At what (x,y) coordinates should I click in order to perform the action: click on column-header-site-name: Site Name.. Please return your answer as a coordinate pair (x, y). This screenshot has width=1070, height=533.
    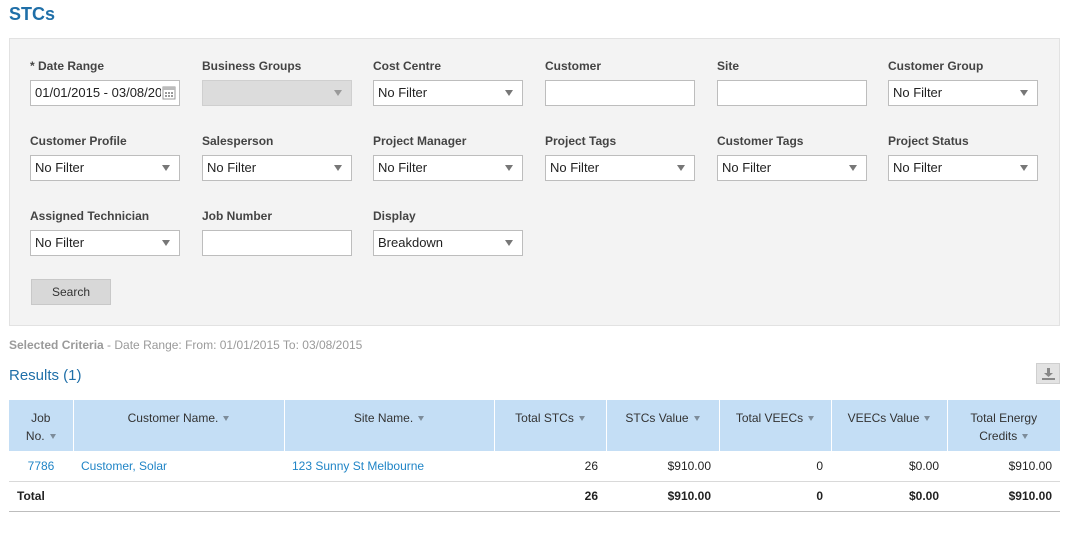
    Looking at the image, I should click on (389, 425).